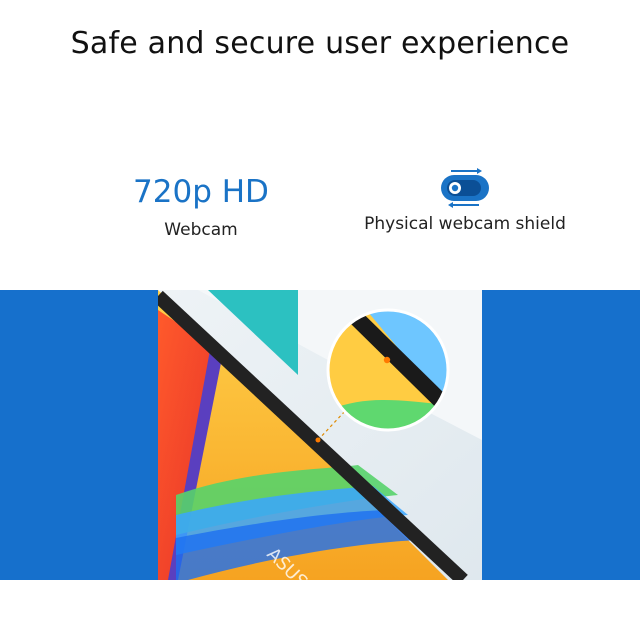  I want to click on webcam-label: Webcam, so click(201, 230).